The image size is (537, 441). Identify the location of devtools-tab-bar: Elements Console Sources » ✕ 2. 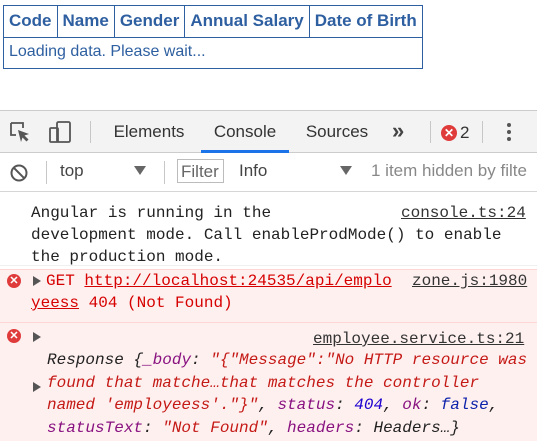
(268, 132).